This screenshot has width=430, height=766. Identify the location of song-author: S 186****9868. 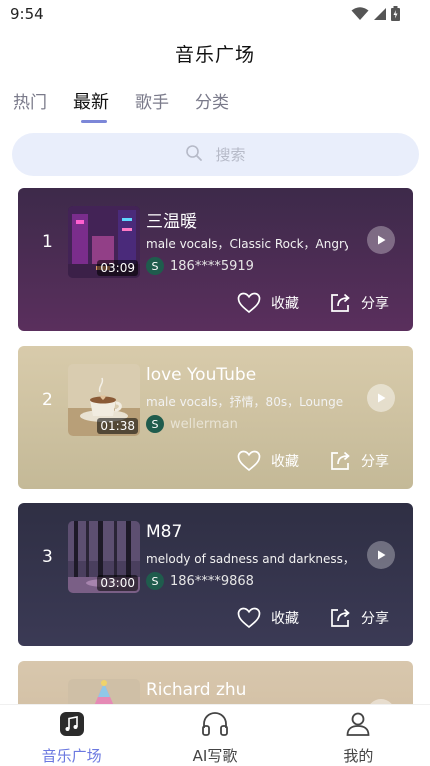
(200, 581).